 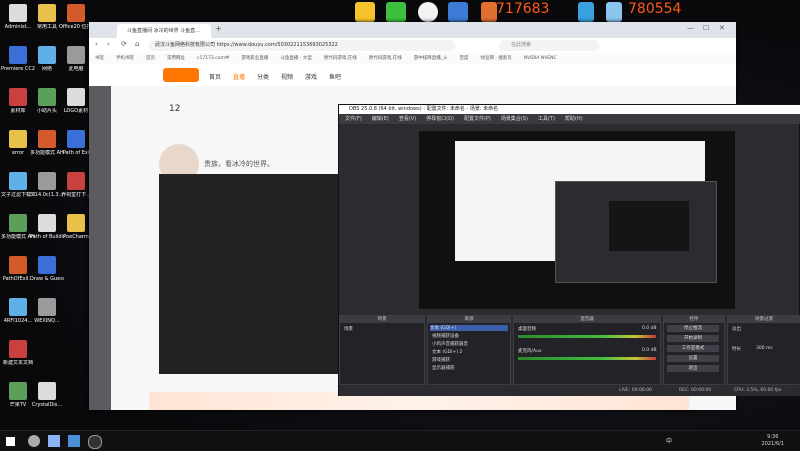 I want to click on desktop-icon: 新建文本文档, so click(x=18, y=353).